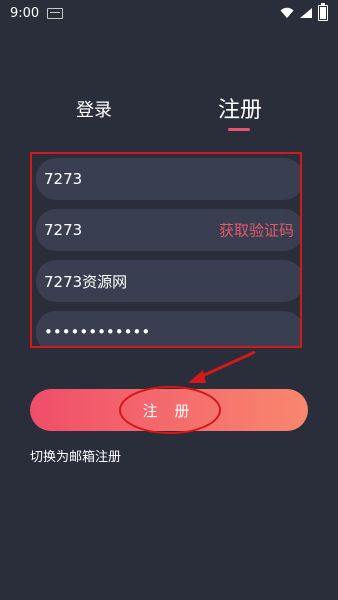  What do you see at coordinates (169, 13) in the screenshot?
I see `status-bar: 9:00` at bounding box center [169, 13].